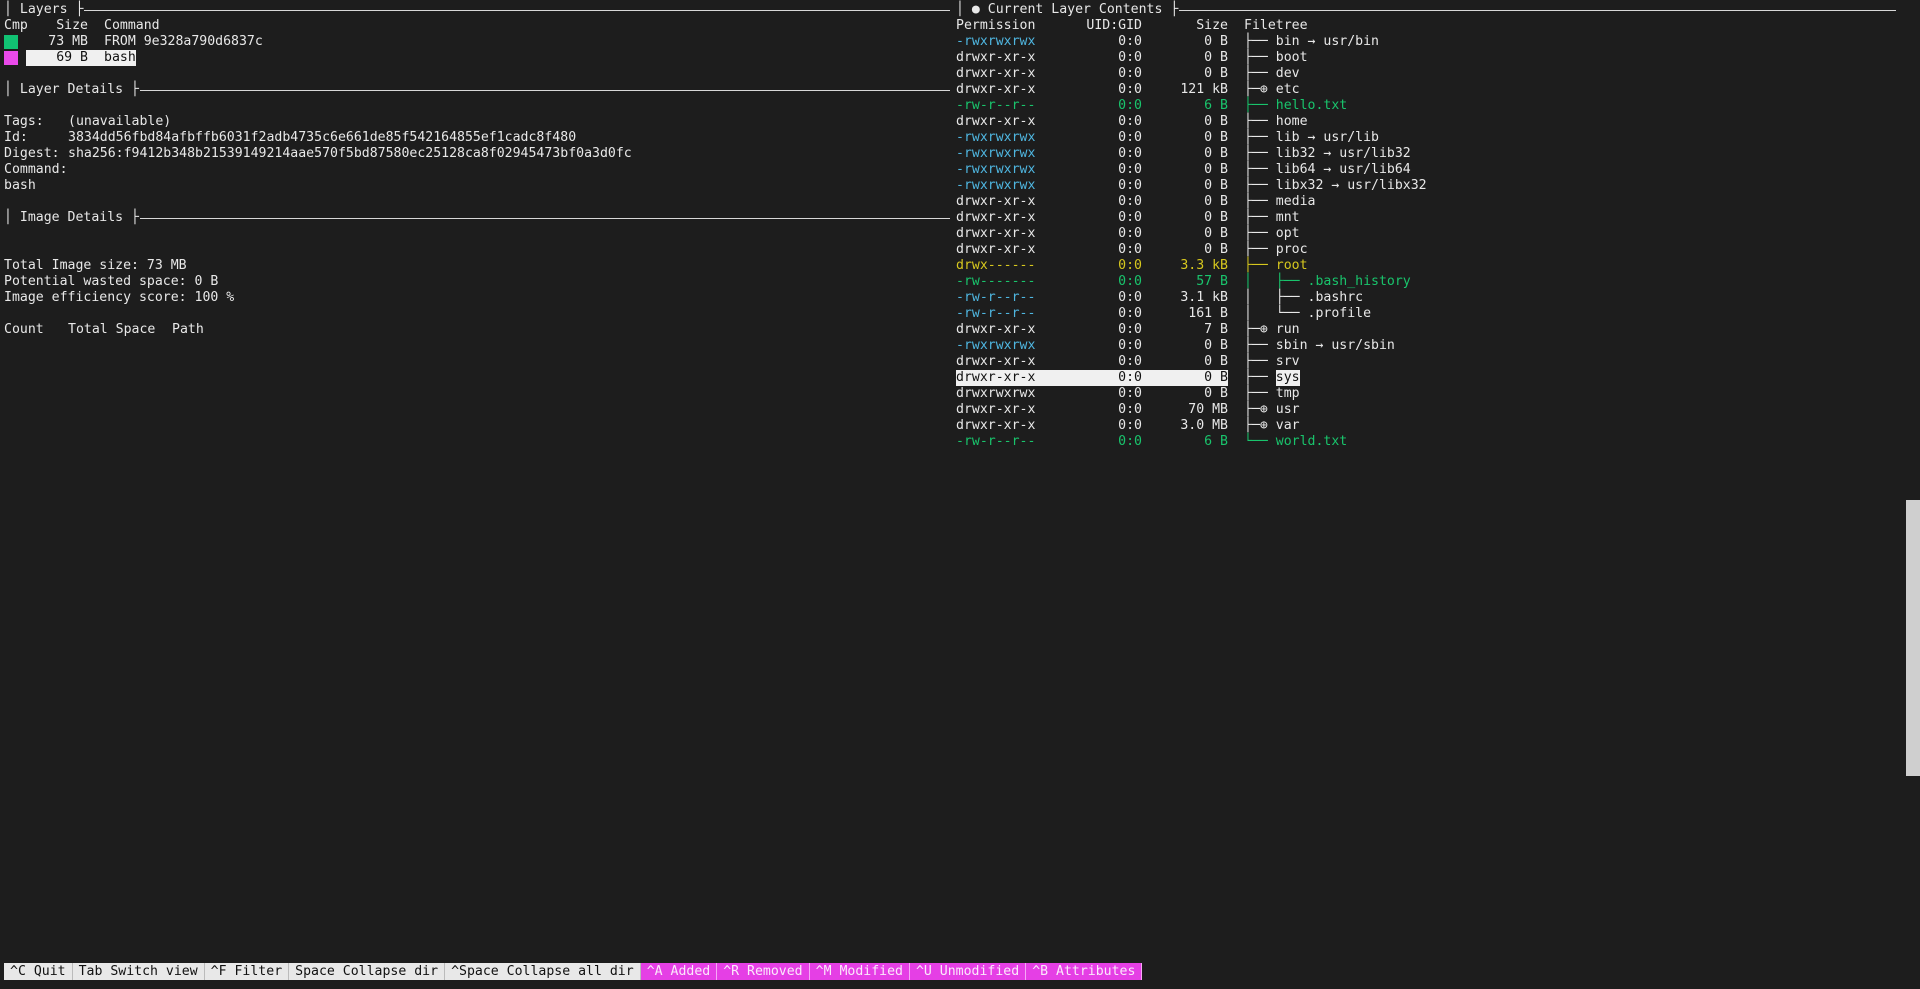  What do you see at coordinates (996, 393) in the screenshot?
I see `file-permission: drwxrwxrwx` at bounding box center [996, 393].